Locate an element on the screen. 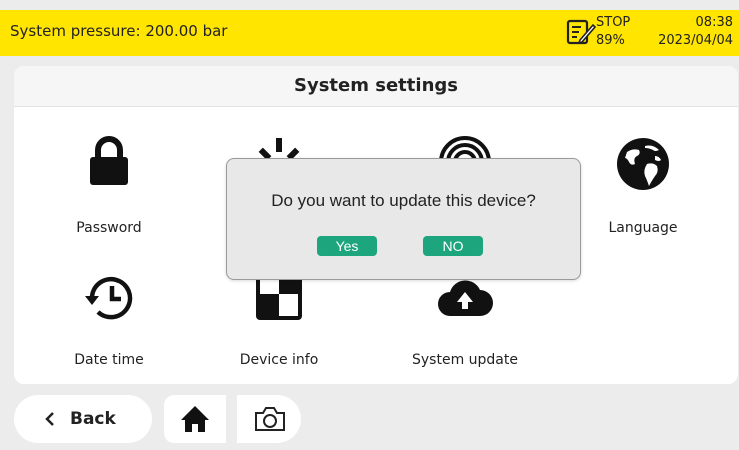  chevron-left-icon is located at coordinates (49, 419).